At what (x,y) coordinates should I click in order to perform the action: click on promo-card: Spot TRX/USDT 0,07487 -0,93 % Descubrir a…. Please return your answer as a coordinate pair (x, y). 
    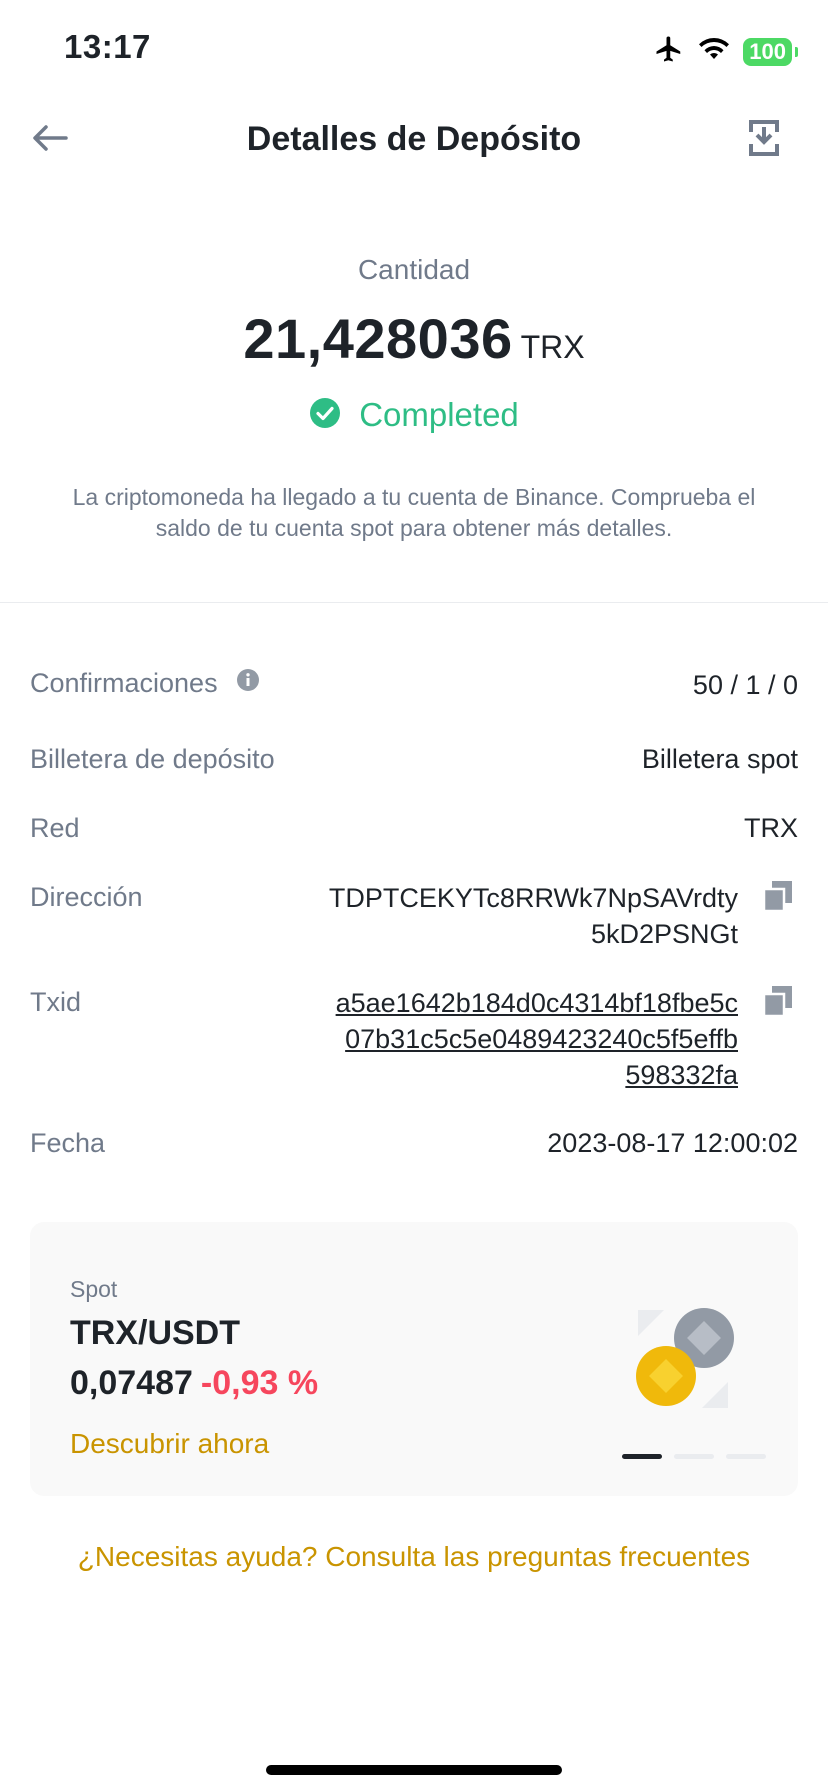
    Looking at the image, I should click on (414, 1359).